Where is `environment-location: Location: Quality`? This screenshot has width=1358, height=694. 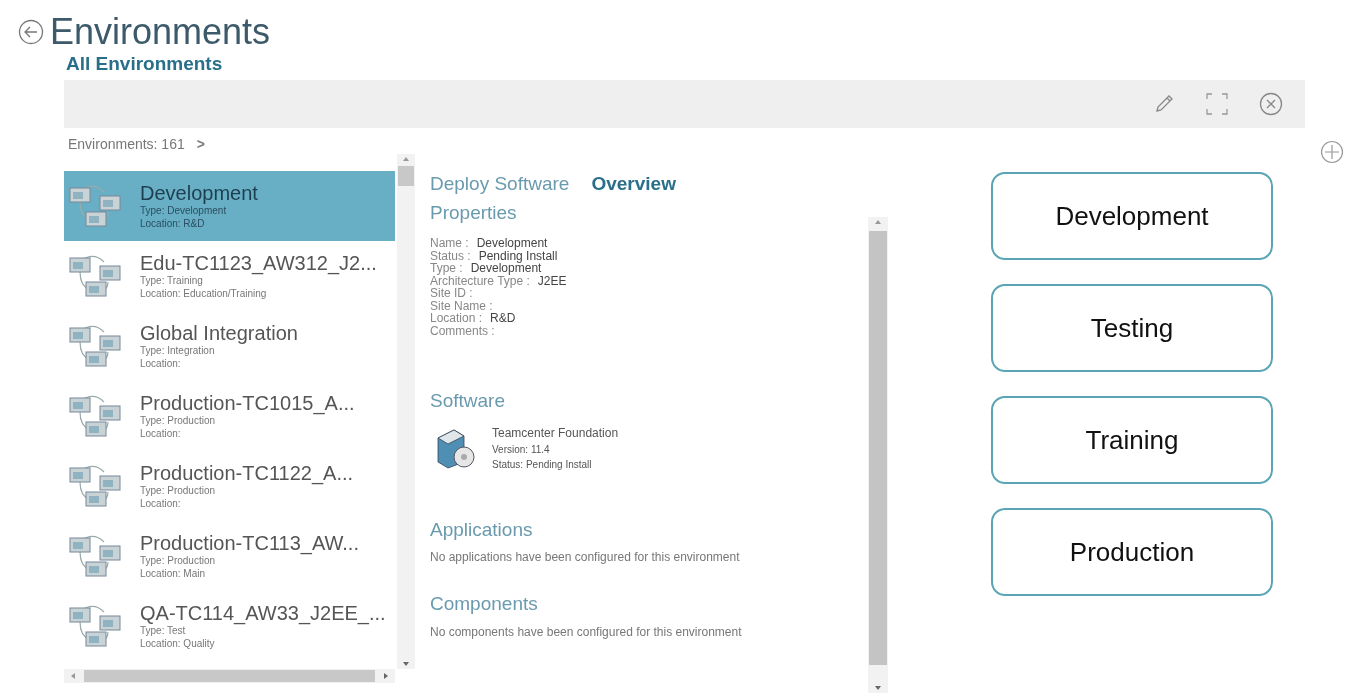 environment-location: Location: Quality is located at coordinates (178, 643).